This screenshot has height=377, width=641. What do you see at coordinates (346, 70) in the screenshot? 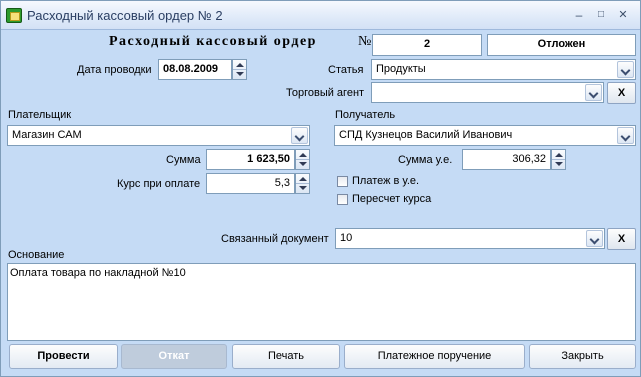
I see `article-label: Статья` at bounding box center [346, 70].